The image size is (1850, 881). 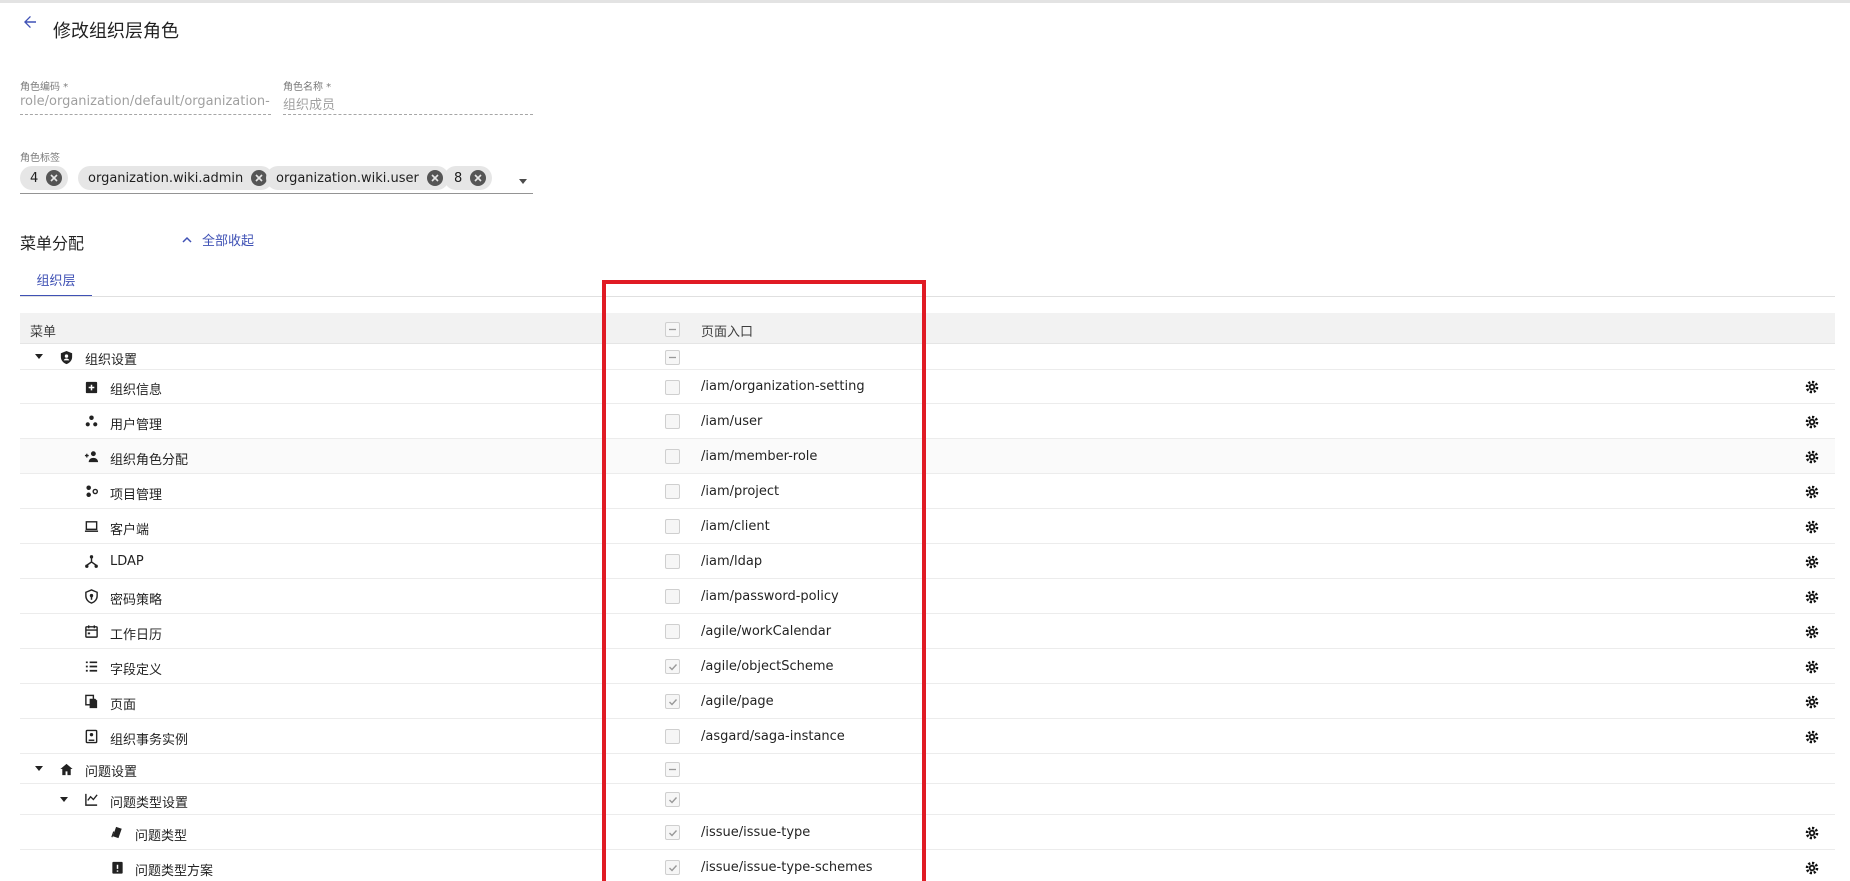 I want to click on route-path: /issue/issue-type-schemes, so click(x=787, y=867).